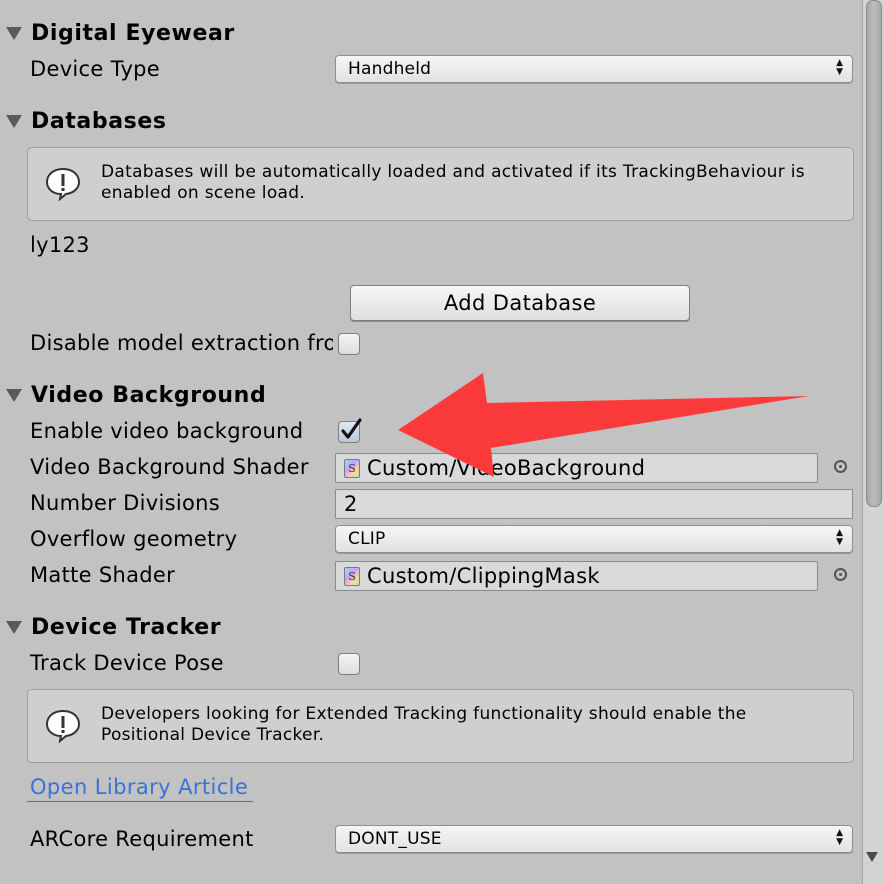  I want to click on scrollbar-thumb, so click(874, 253).